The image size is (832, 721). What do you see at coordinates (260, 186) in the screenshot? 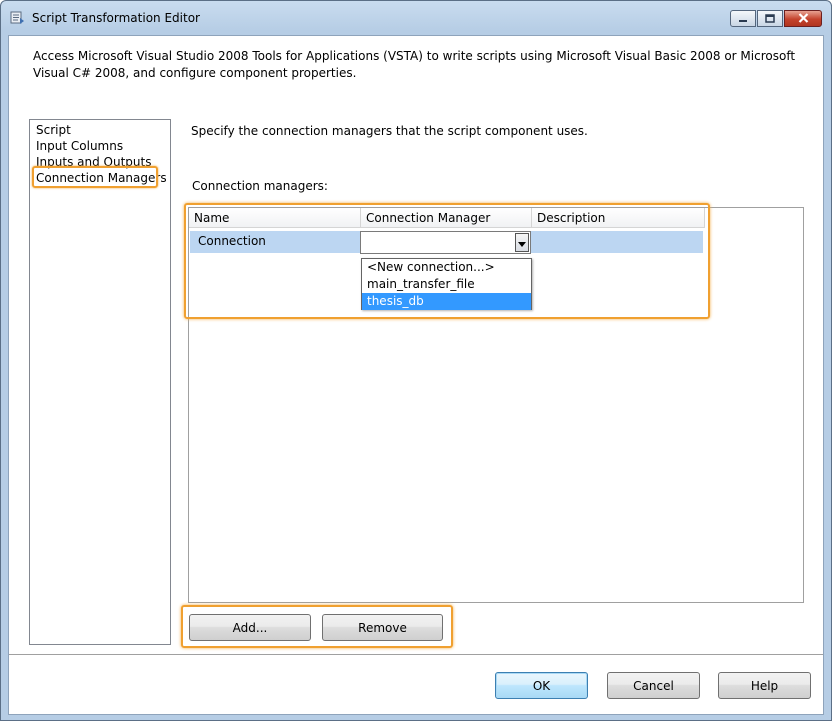
I see `connection-managers-label: Connection managers:` at bounding box center [260, 186].